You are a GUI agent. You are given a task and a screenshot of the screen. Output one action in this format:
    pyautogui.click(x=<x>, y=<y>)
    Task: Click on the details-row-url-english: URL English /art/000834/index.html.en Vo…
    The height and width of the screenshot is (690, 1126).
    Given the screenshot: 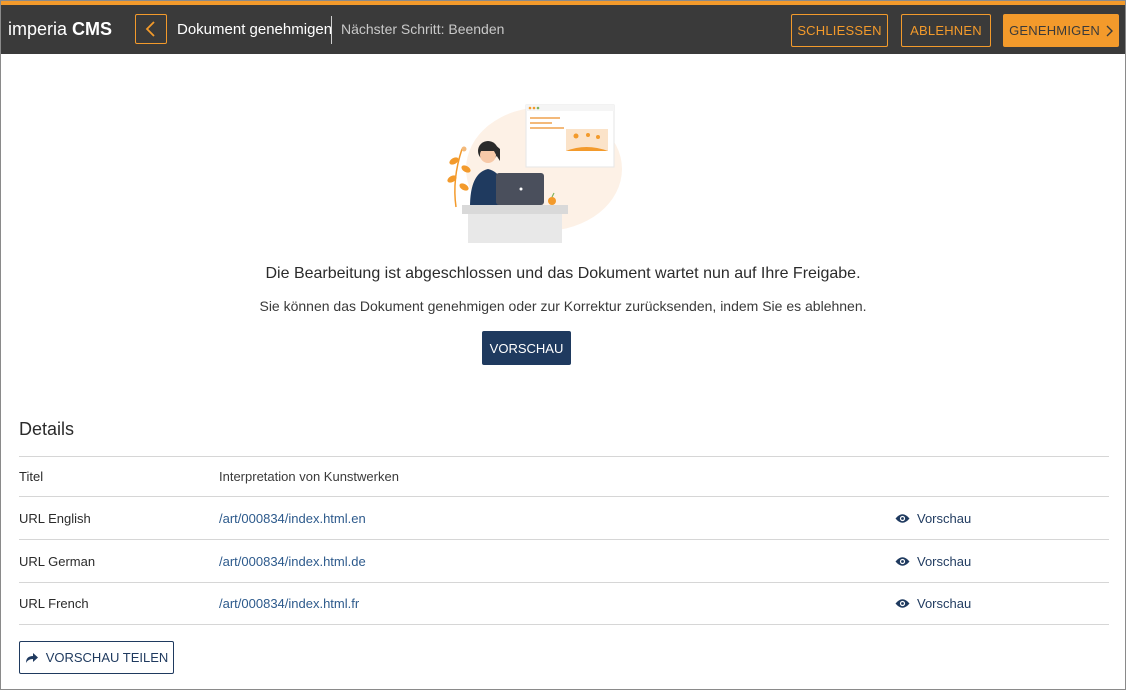 What is the action you would take?
    pyautogui.click(x=564, y=517)
    